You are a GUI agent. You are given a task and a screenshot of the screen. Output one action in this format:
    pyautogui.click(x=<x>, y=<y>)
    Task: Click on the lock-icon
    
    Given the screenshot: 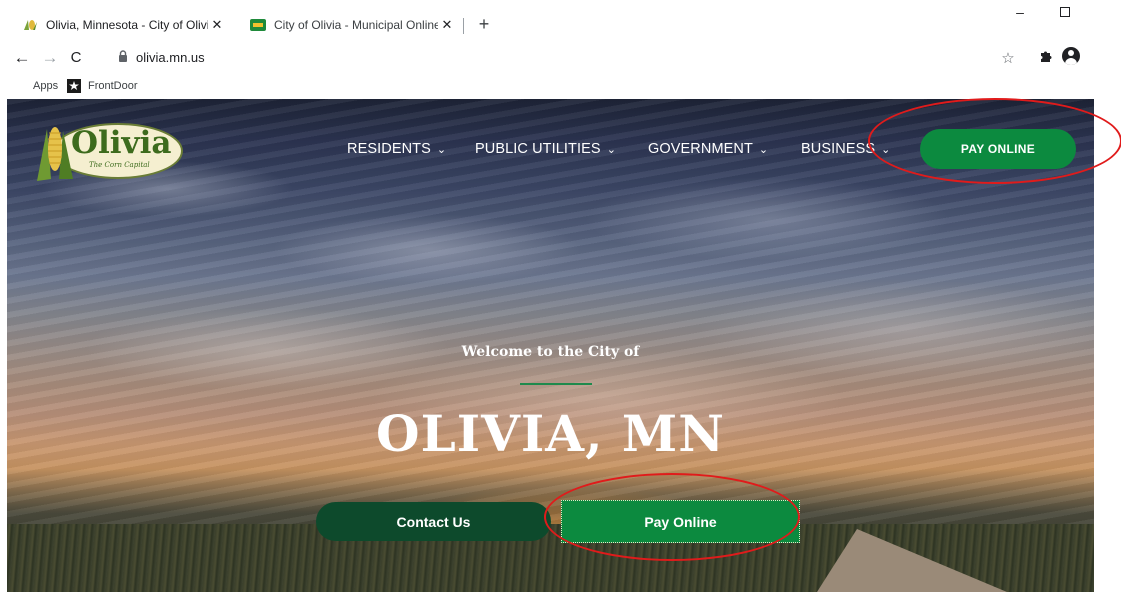 What is the action you would take?
    pyautogui.click(x=123, y=58)
    